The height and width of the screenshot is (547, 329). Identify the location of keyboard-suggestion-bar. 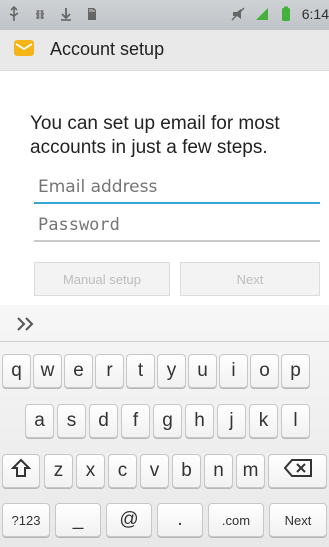
(164, 323).